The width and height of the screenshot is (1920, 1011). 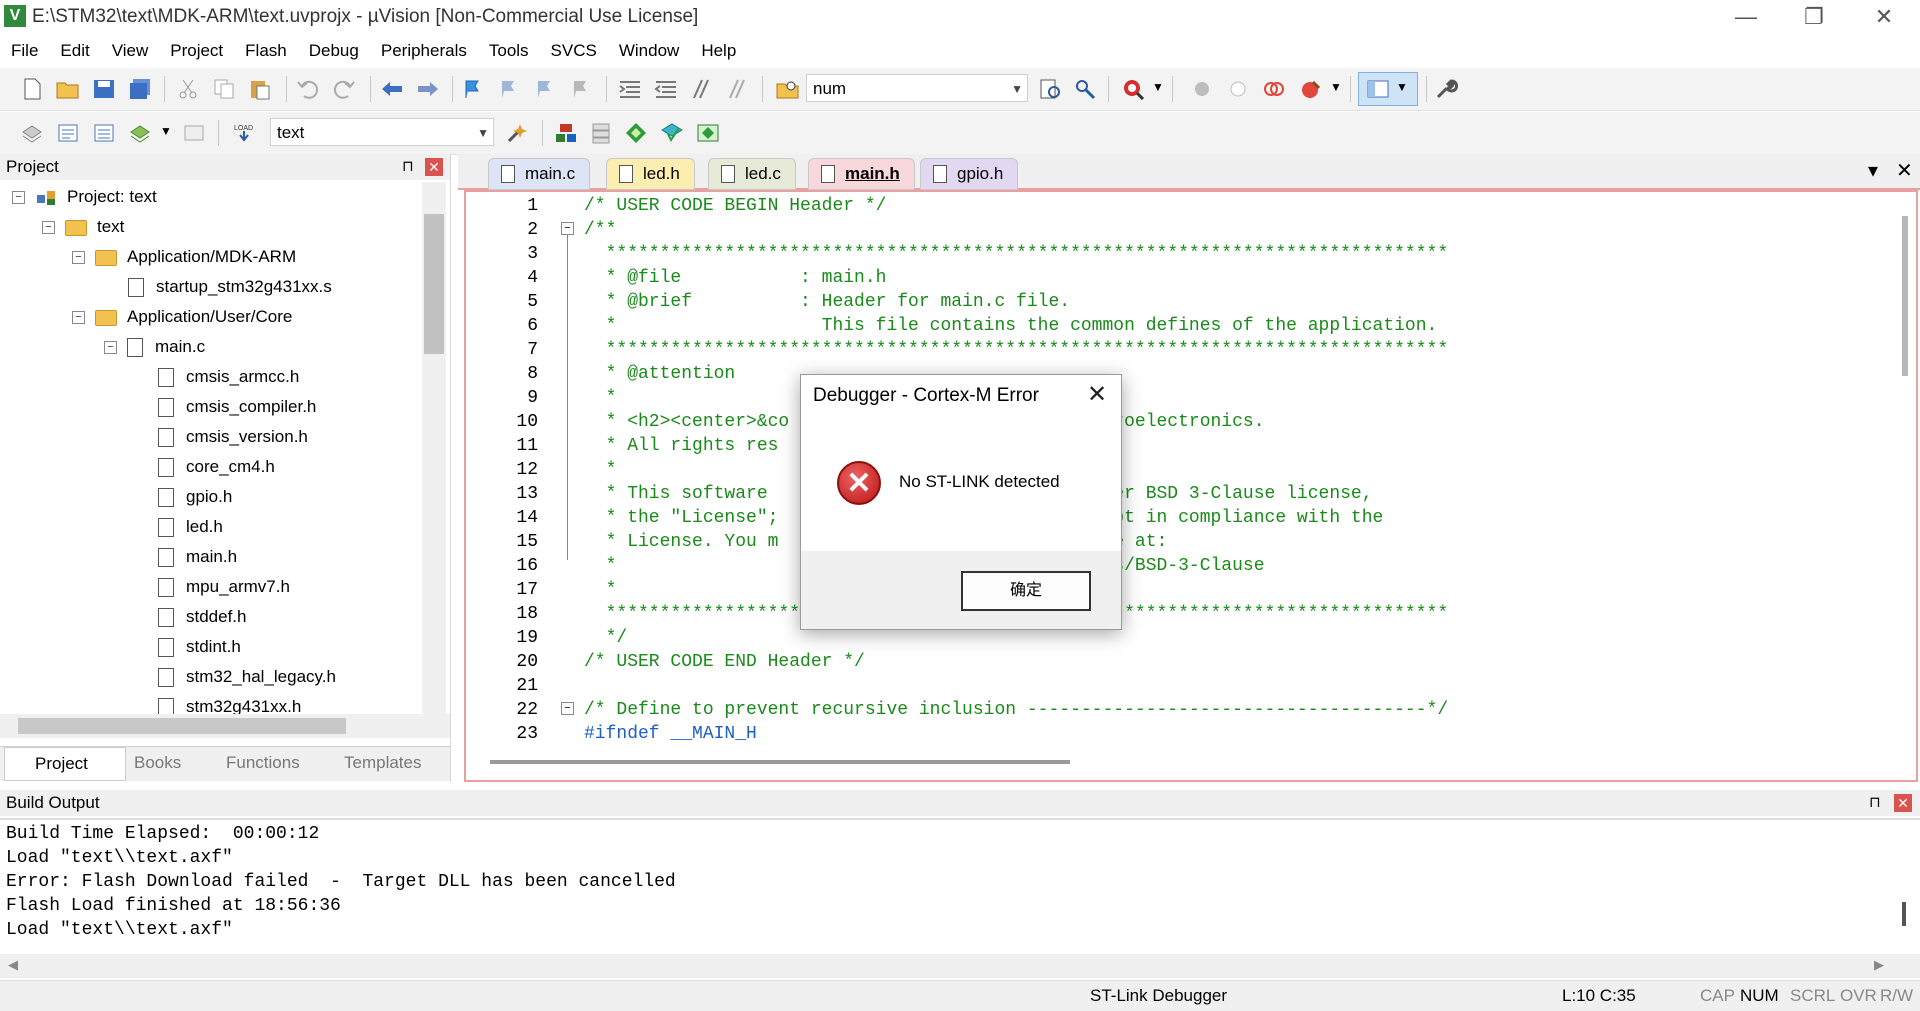 I want to click on menu-window: Window, so click(x=649, y=51).